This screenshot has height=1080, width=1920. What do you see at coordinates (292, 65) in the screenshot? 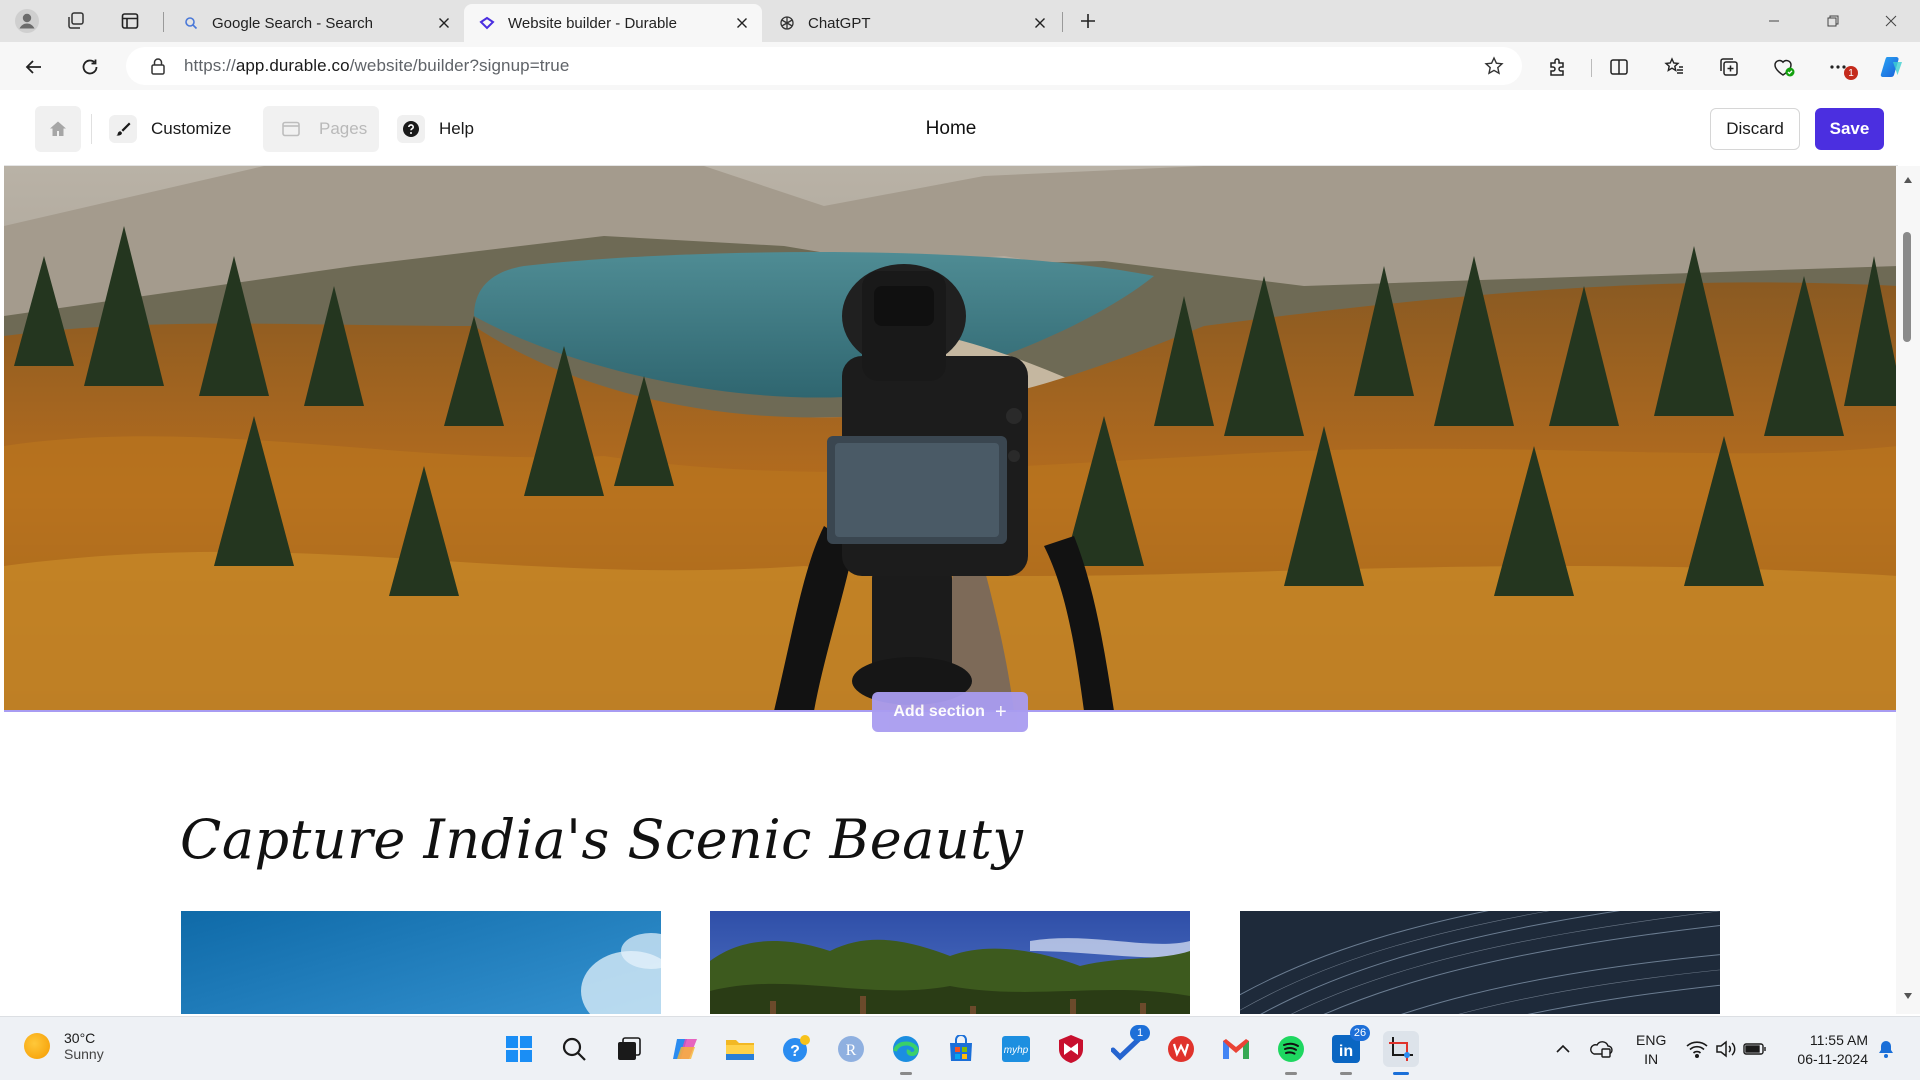
I see `url-domain: app.durable.co` at bounding box center [292, 65].